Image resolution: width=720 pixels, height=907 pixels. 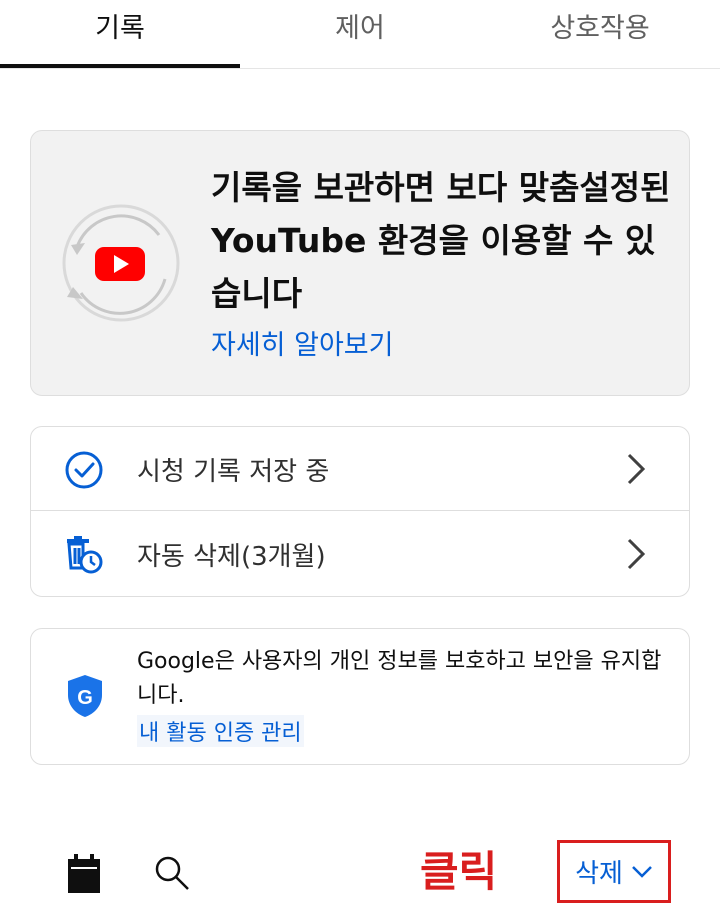 What do you see at coordinates (599, 874) in the screenshot?
I see `delete-label: 삭제` at bounding box center [599, 874].